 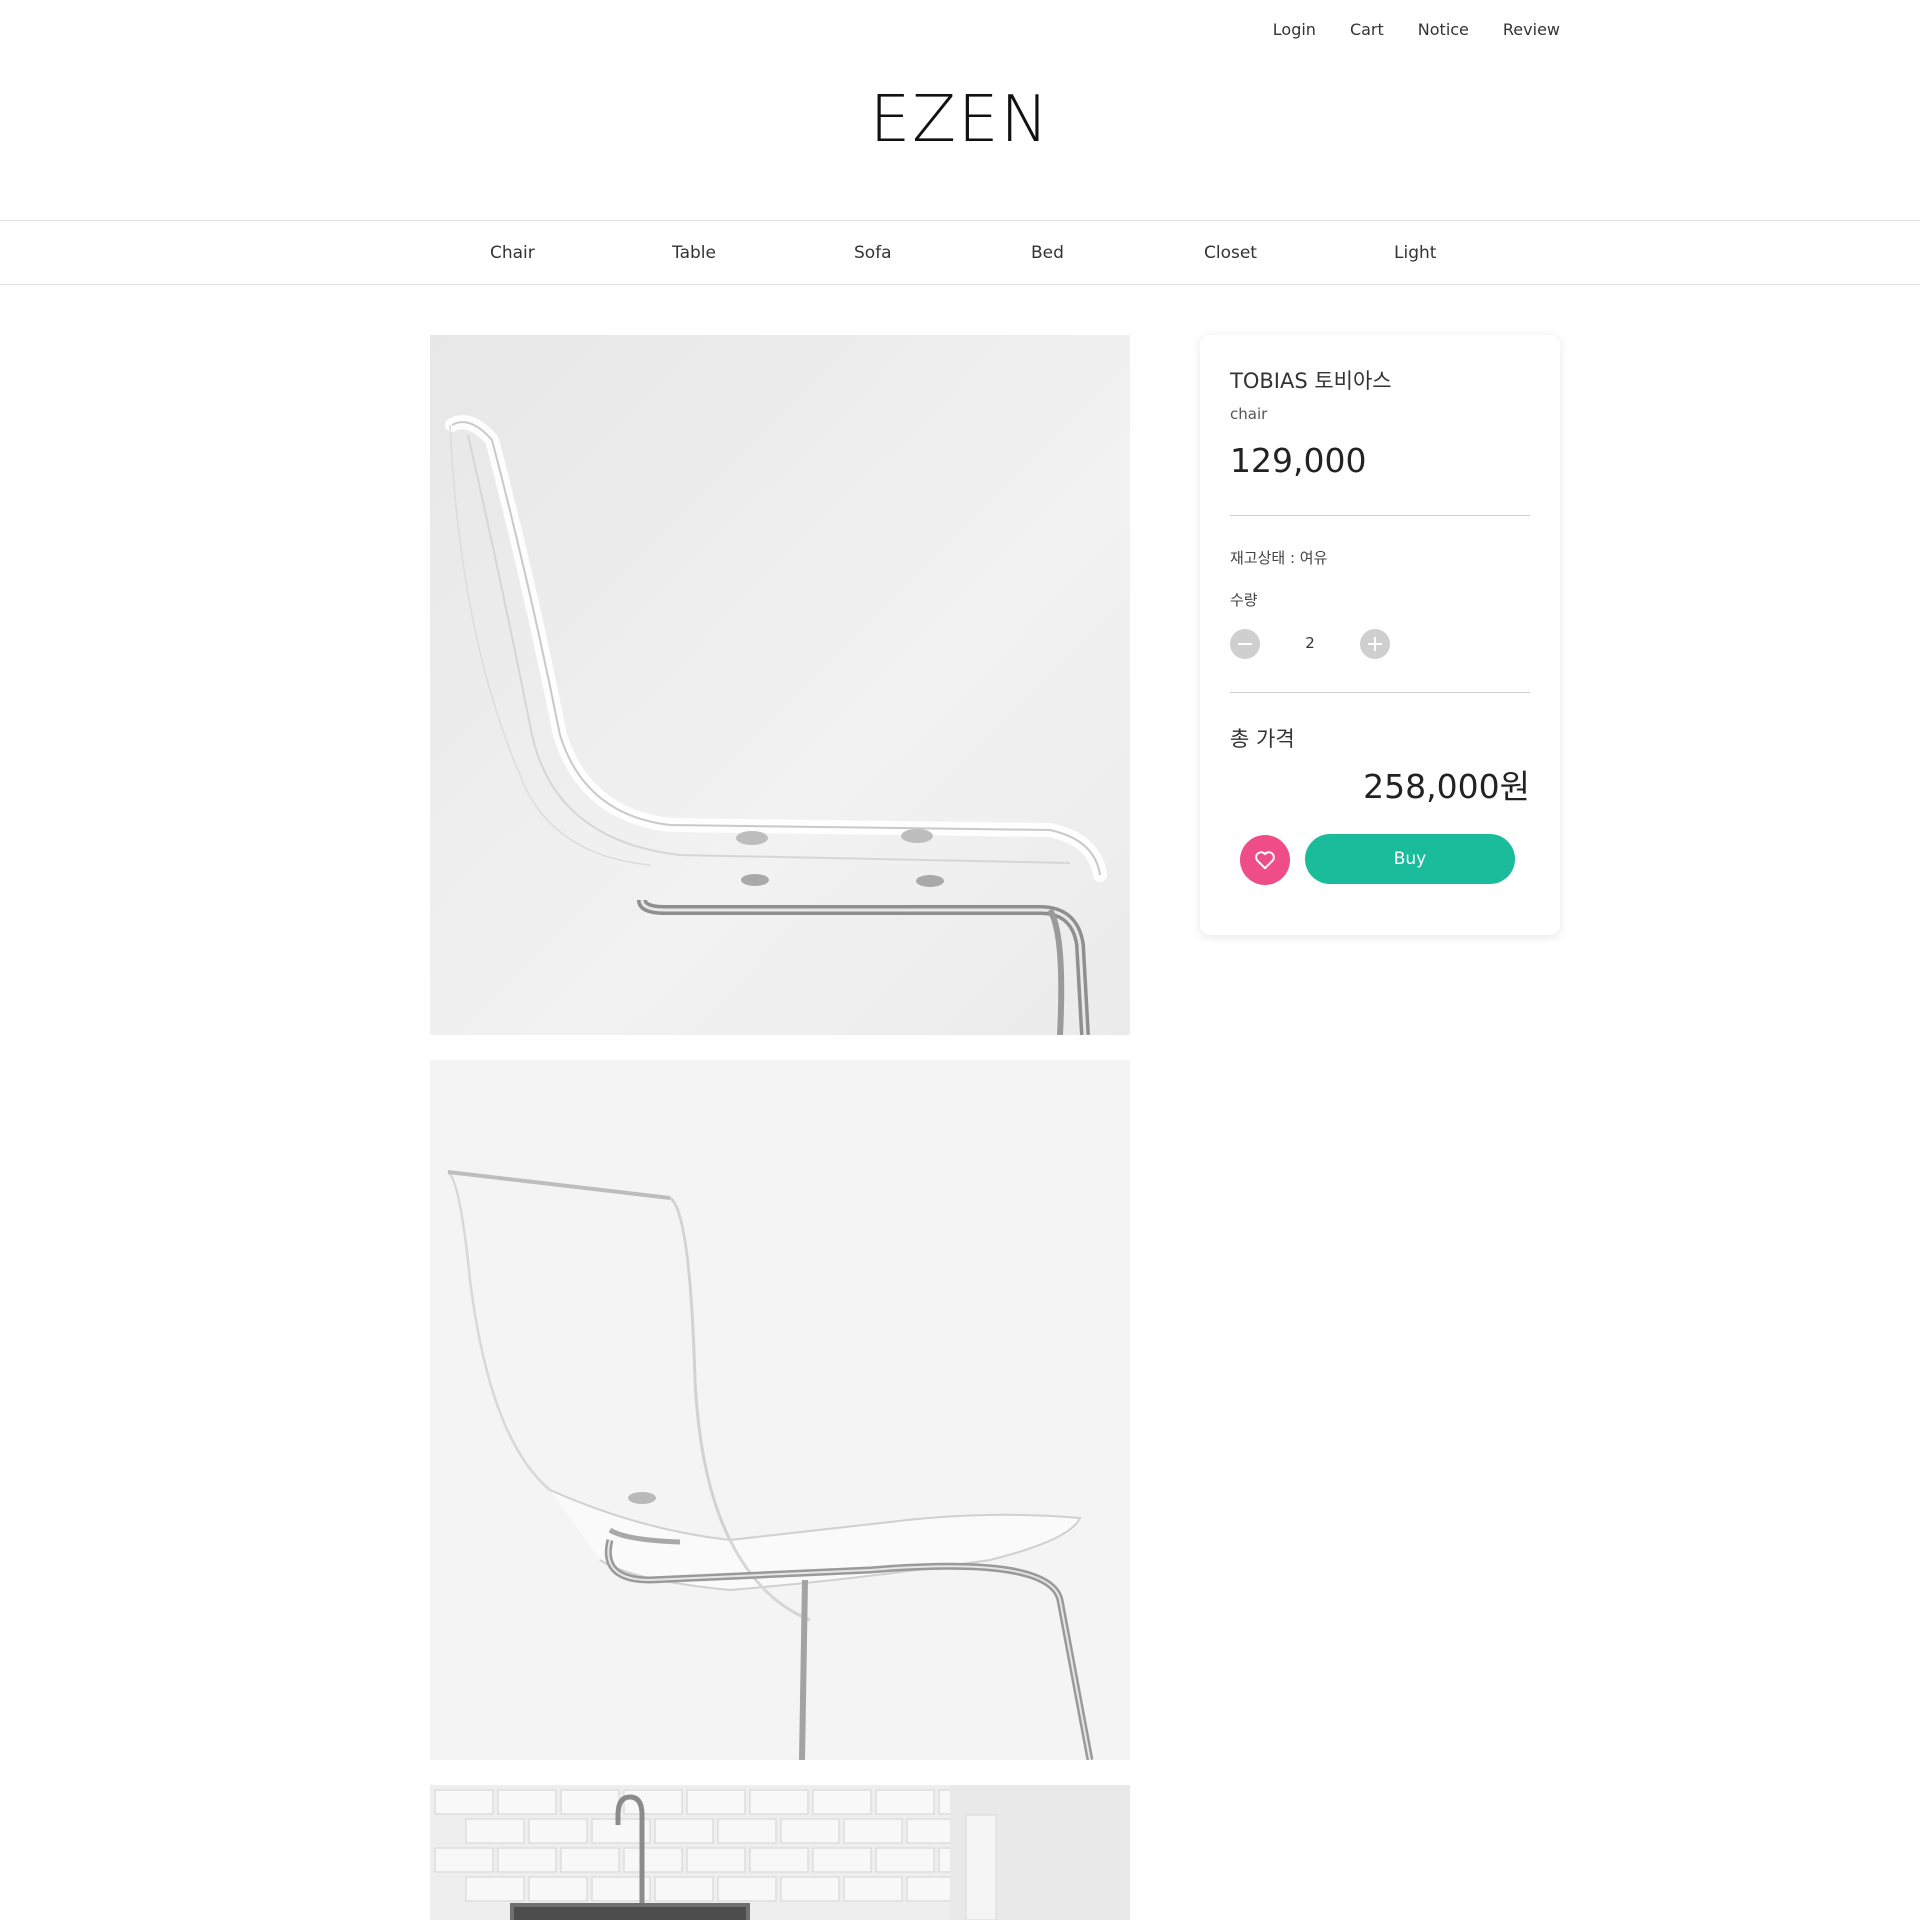 I want to click on quantity-value: 2, so click(x=1310, y=643).